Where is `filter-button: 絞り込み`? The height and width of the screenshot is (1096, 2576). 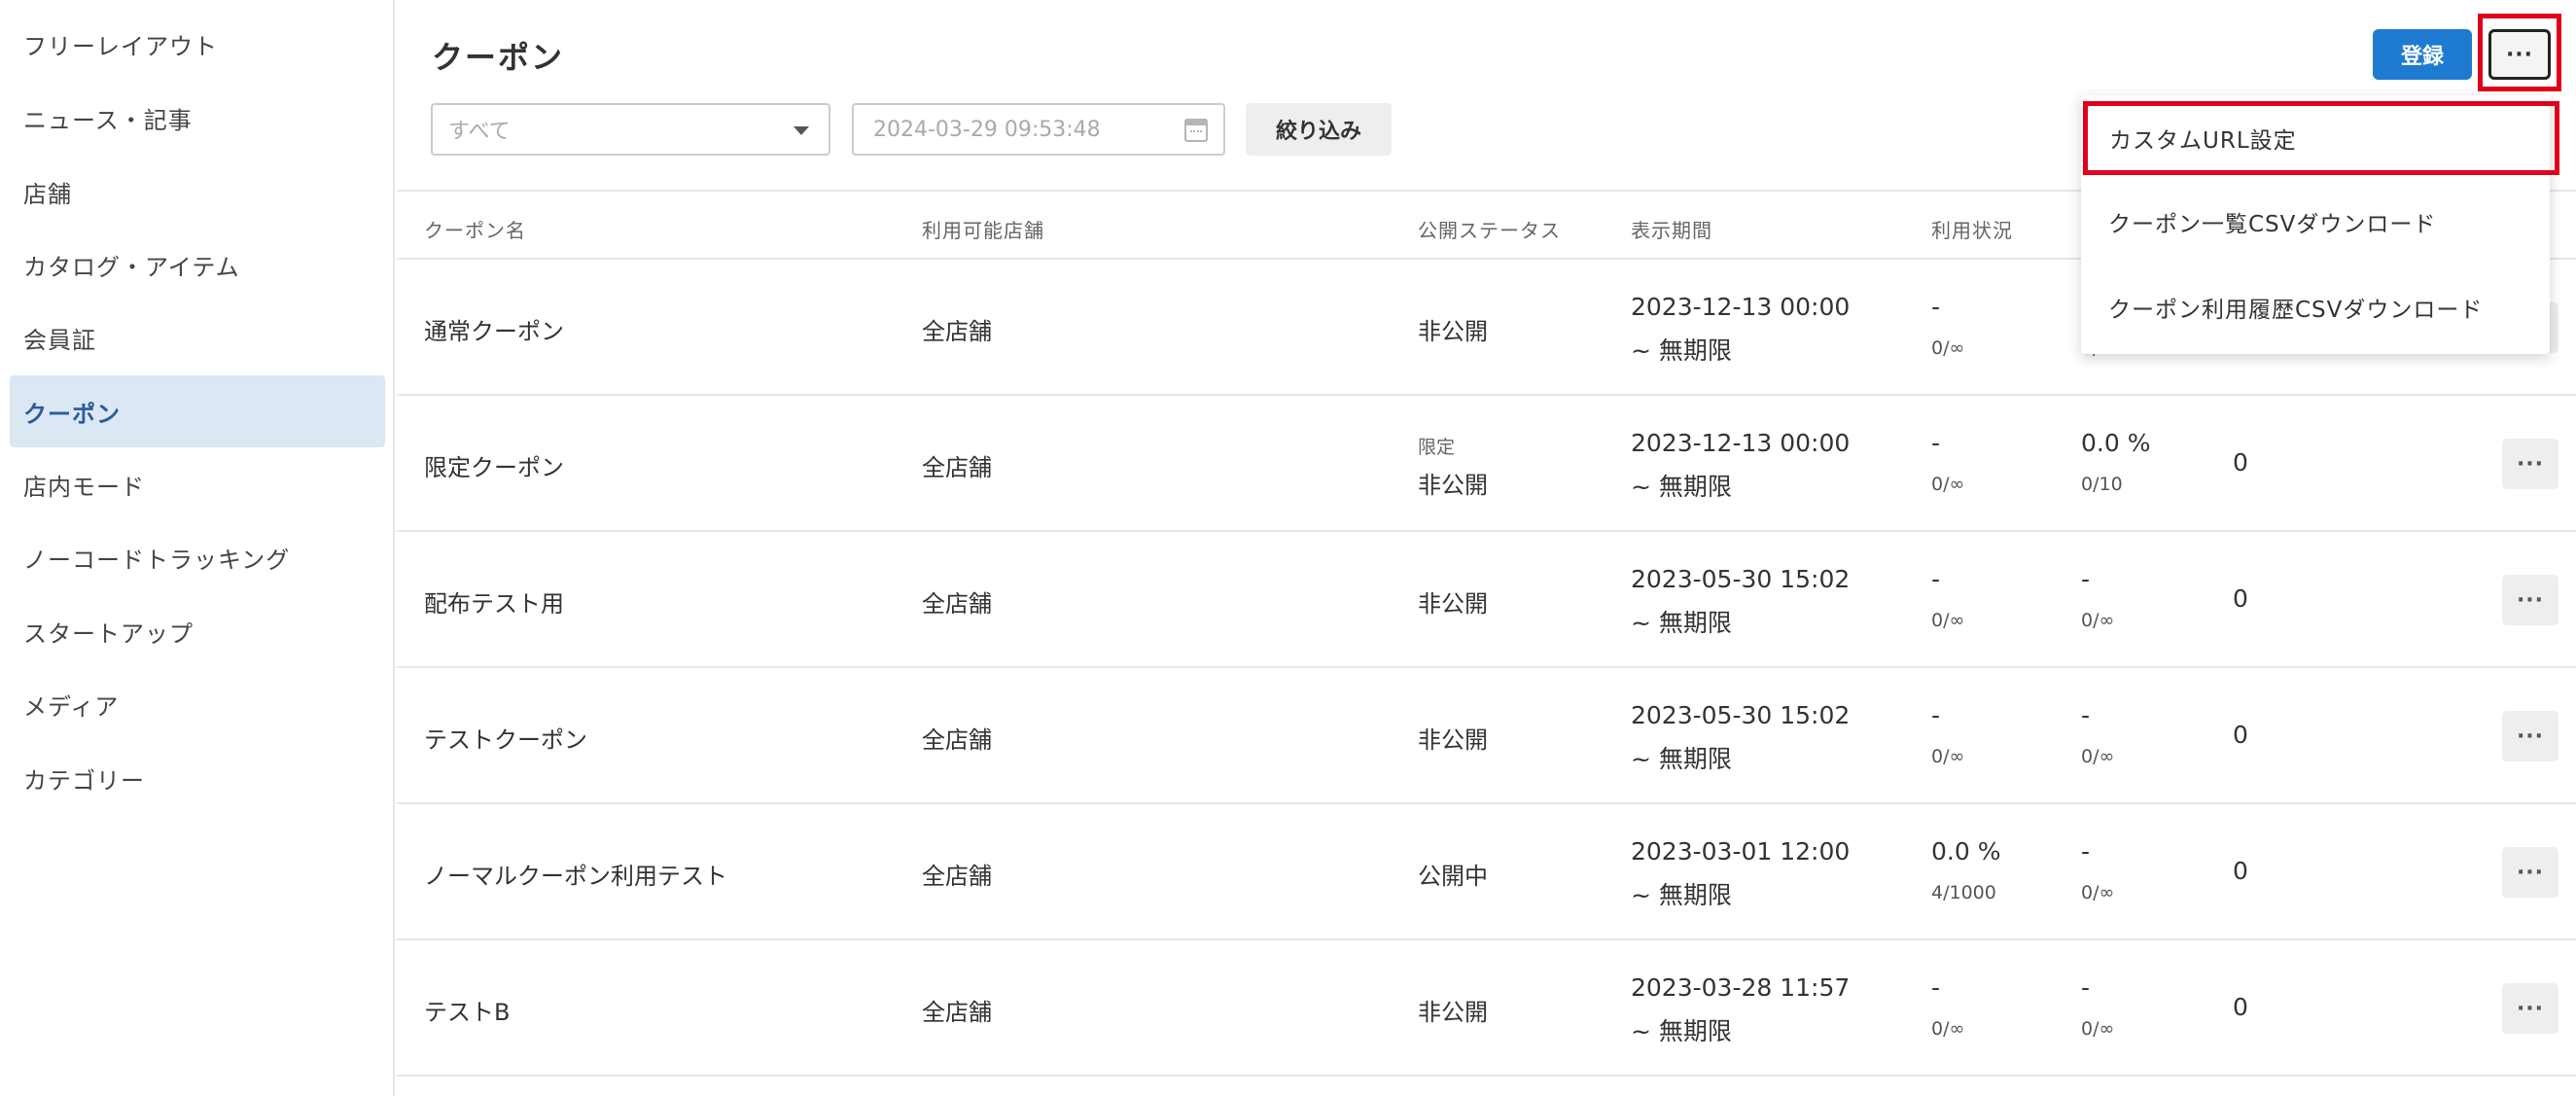 filter-button: 絞り込み is located at coordinates (1319, 129).